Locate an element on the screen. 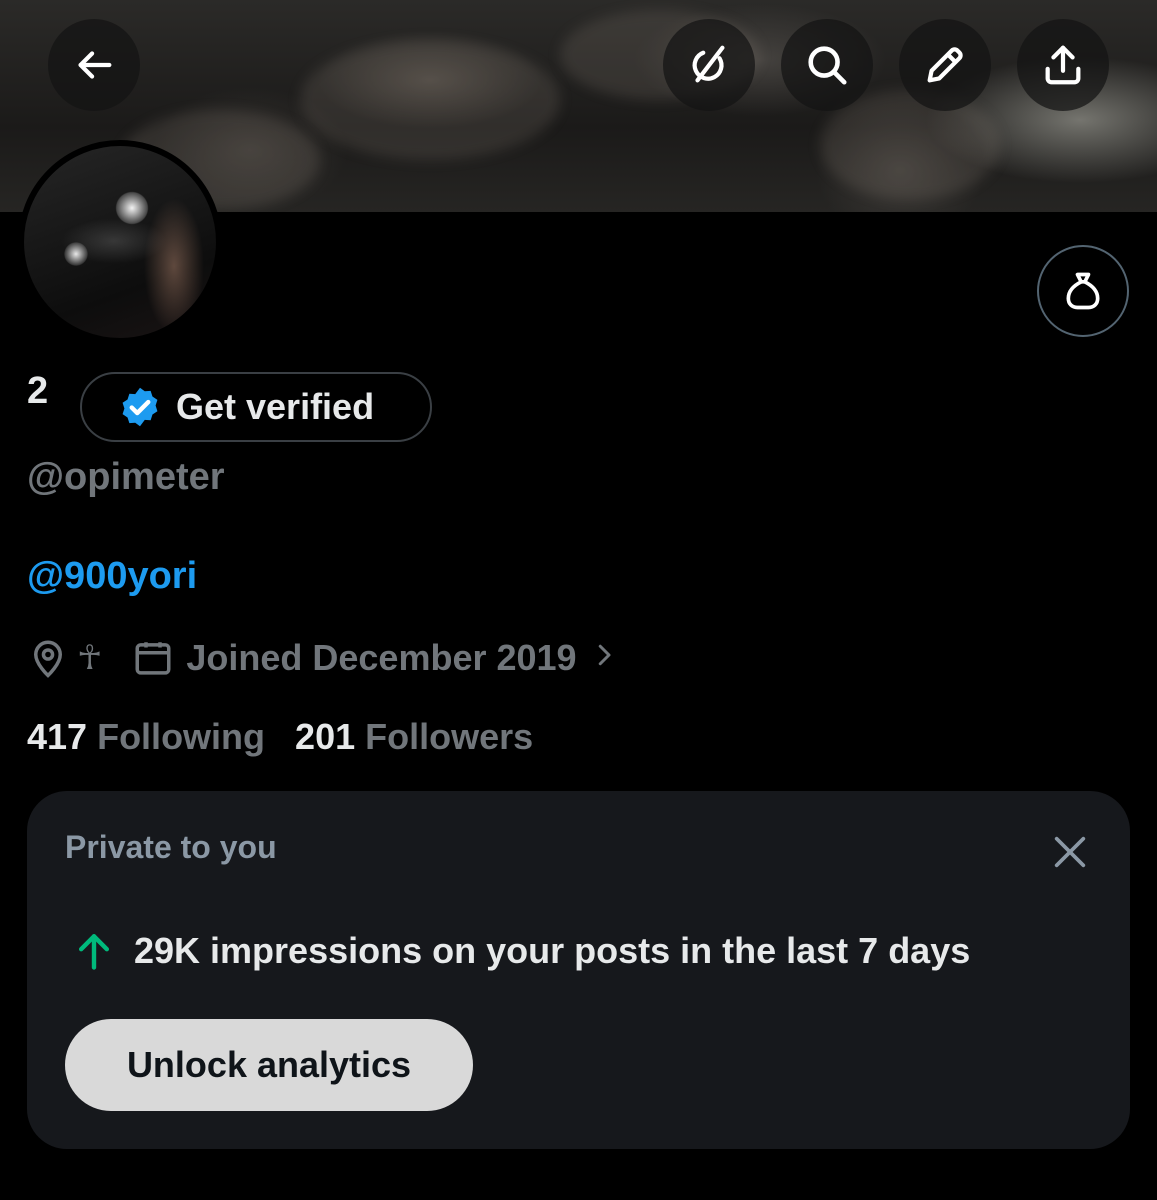 Image resolution: width=1157 pixels, height=1200 pixels. money-bag-icon is located at coordinates (1083, 291).